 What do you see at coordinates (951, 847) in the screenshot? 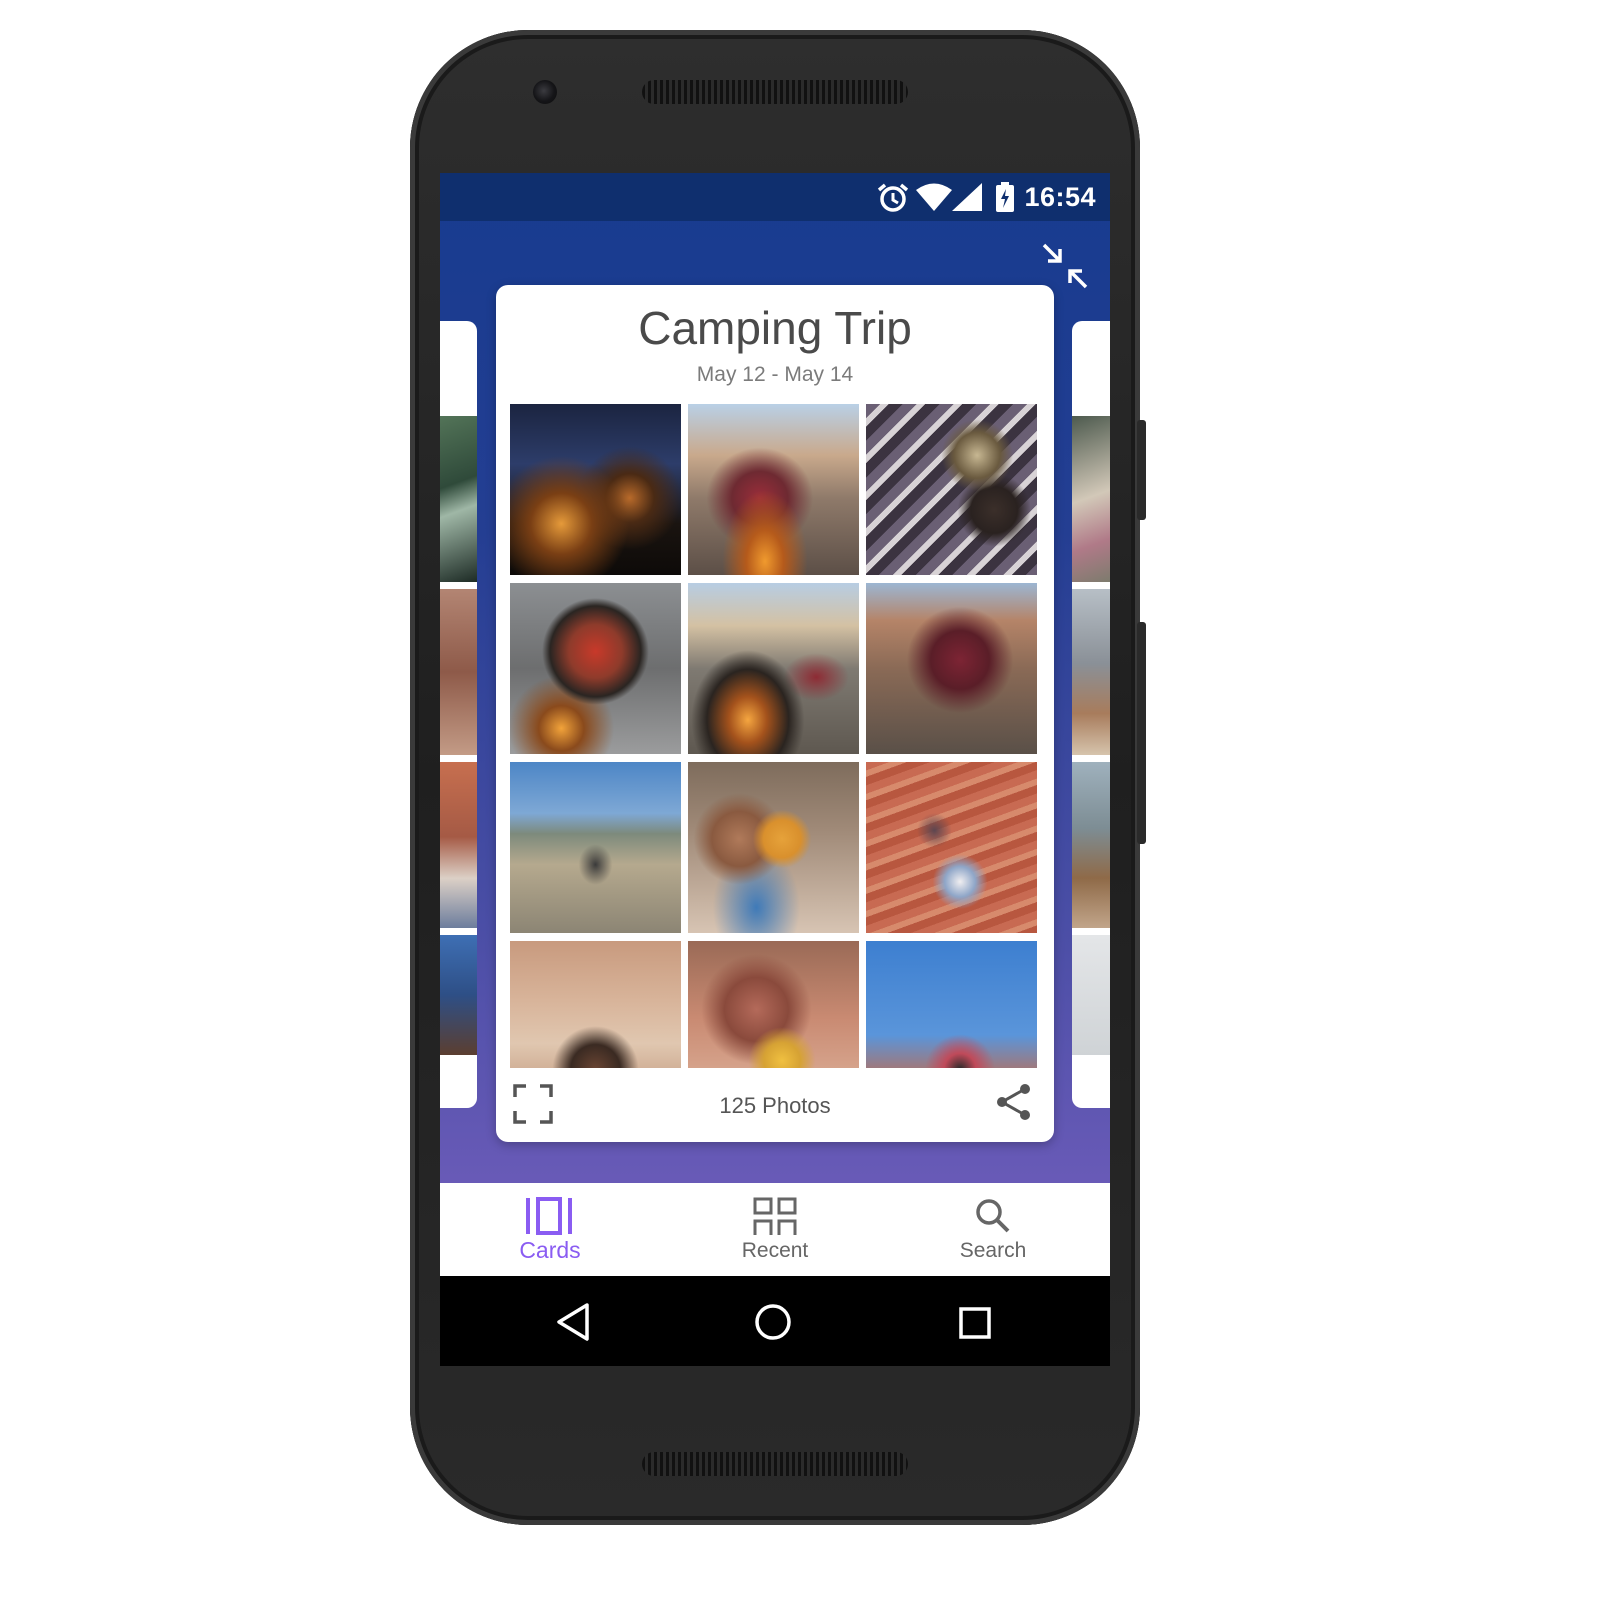
I see `photo-red-rocks` at bounding box center [951, 847].